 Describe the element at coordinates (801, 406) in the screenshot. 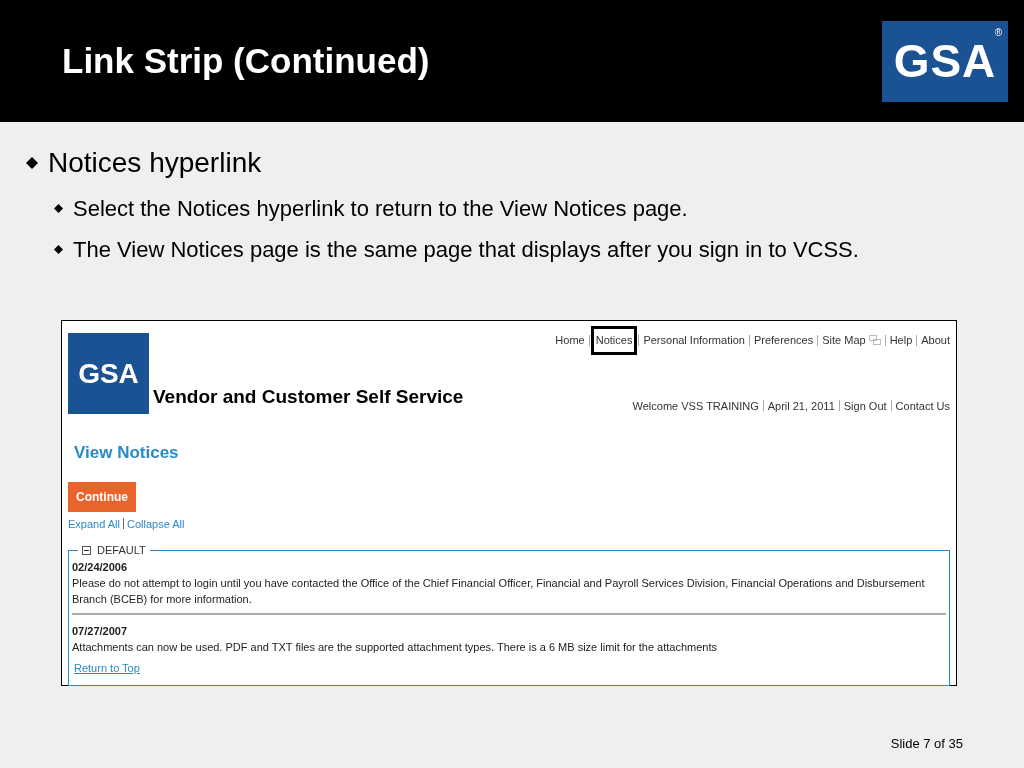

I see `header-text: April 21, 2011` at that location.